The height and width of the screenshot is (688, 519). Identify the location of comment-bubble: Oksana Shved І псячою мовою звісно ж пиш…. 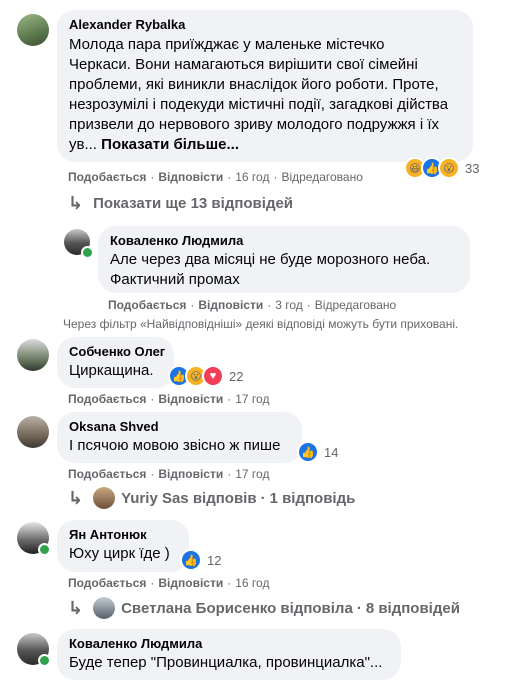
(179, 437).